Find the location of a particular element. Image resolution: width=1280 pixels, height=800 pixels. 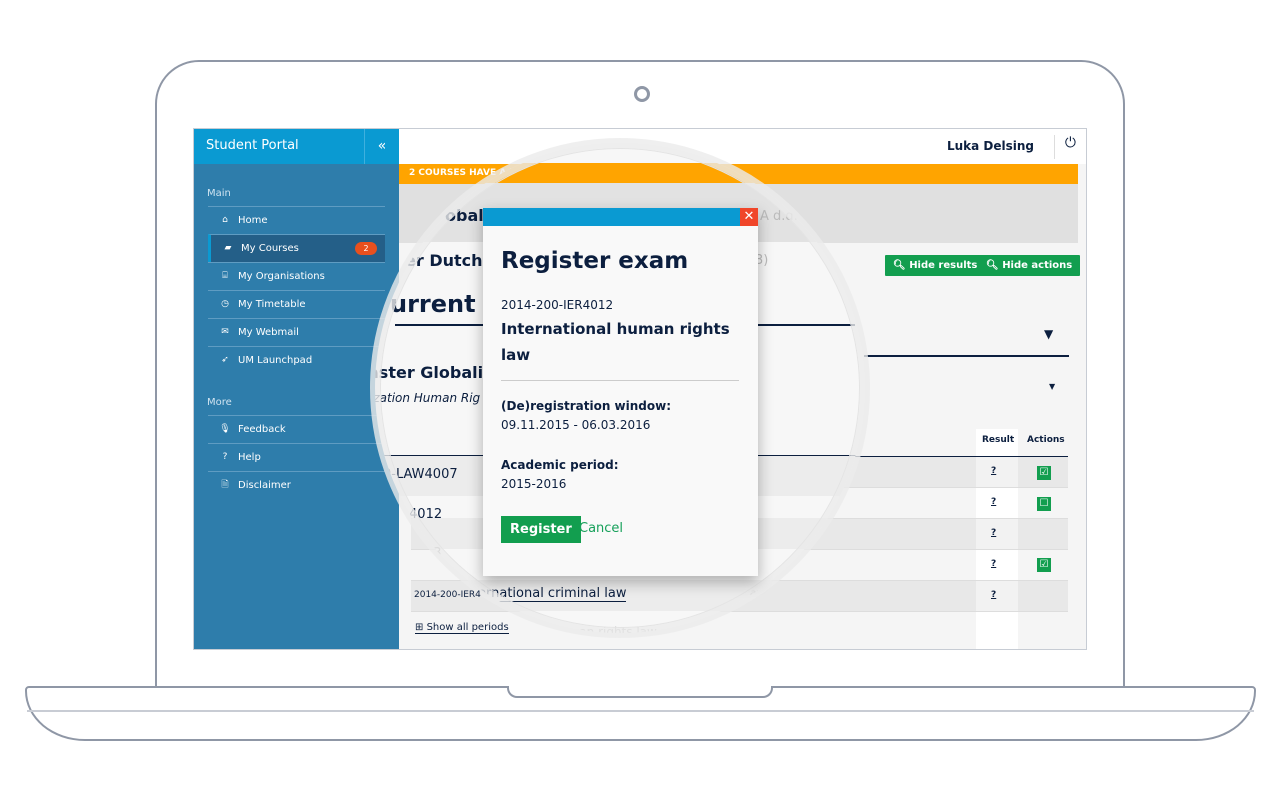

sidebar-item-my-courses: ▰ My Courses 2 is located at coordinates (296, 248).